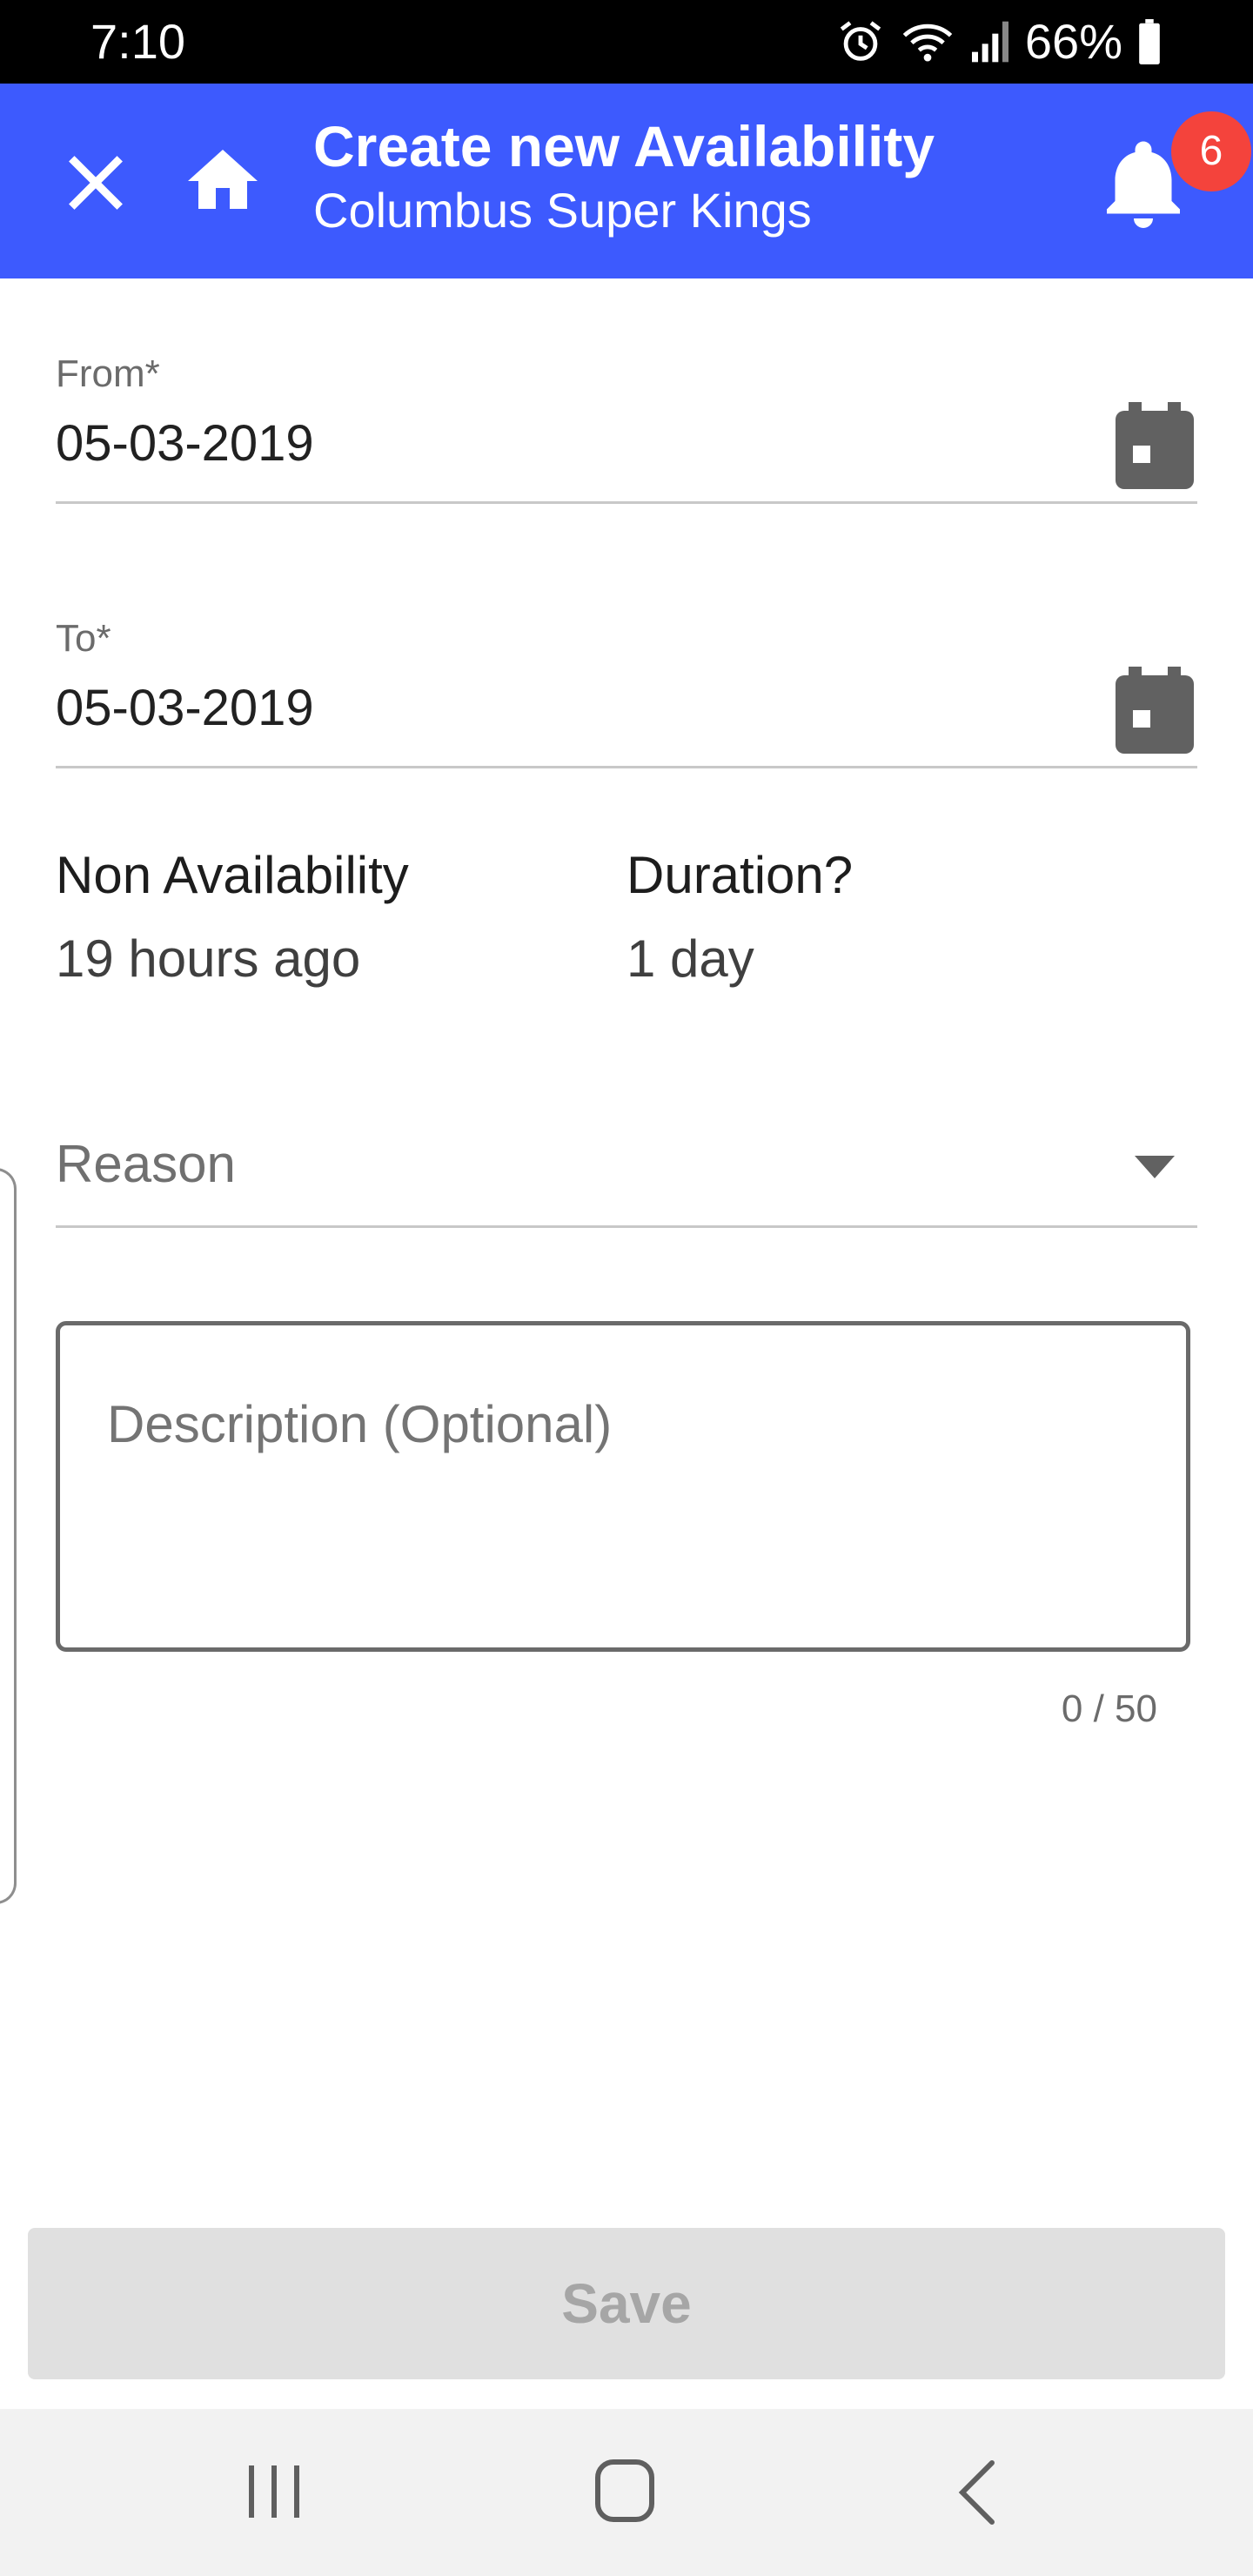  I want to click on status-bar: 7:10 66%, so click(626, 42).